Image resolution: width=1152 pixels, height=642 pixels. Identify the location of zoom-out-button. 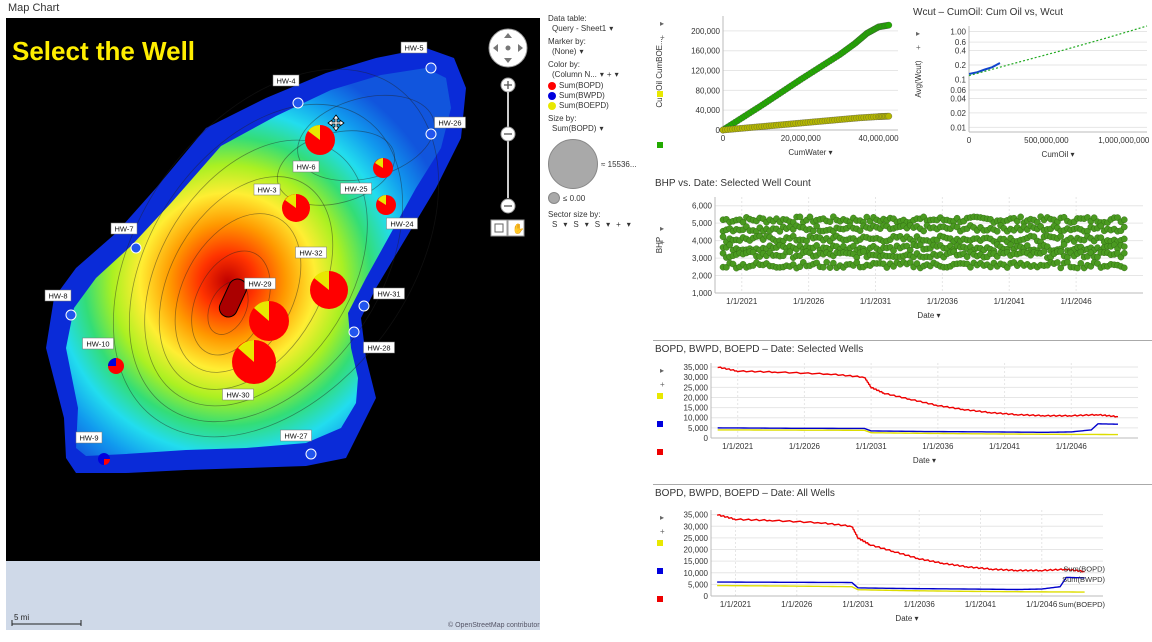
(508, 206).